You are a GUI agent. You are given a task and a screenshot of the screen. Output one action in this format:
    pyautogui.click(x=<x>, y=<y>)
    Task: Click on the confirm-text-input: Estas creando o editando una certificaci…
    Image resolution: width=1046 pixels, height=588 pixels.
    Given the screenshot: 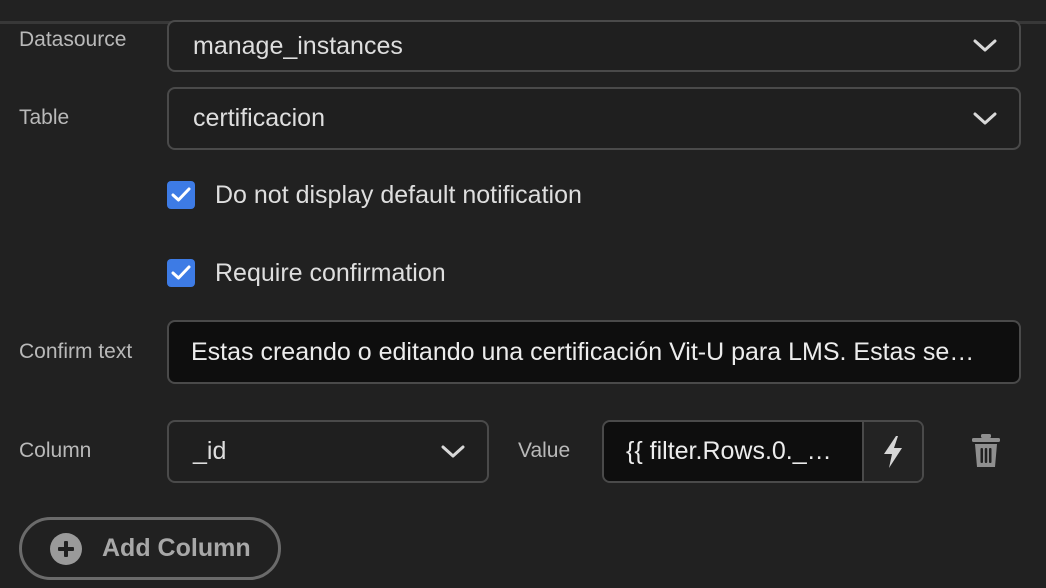 What is the action you would take?
    pyautogui.click(x=594, y=352)
    